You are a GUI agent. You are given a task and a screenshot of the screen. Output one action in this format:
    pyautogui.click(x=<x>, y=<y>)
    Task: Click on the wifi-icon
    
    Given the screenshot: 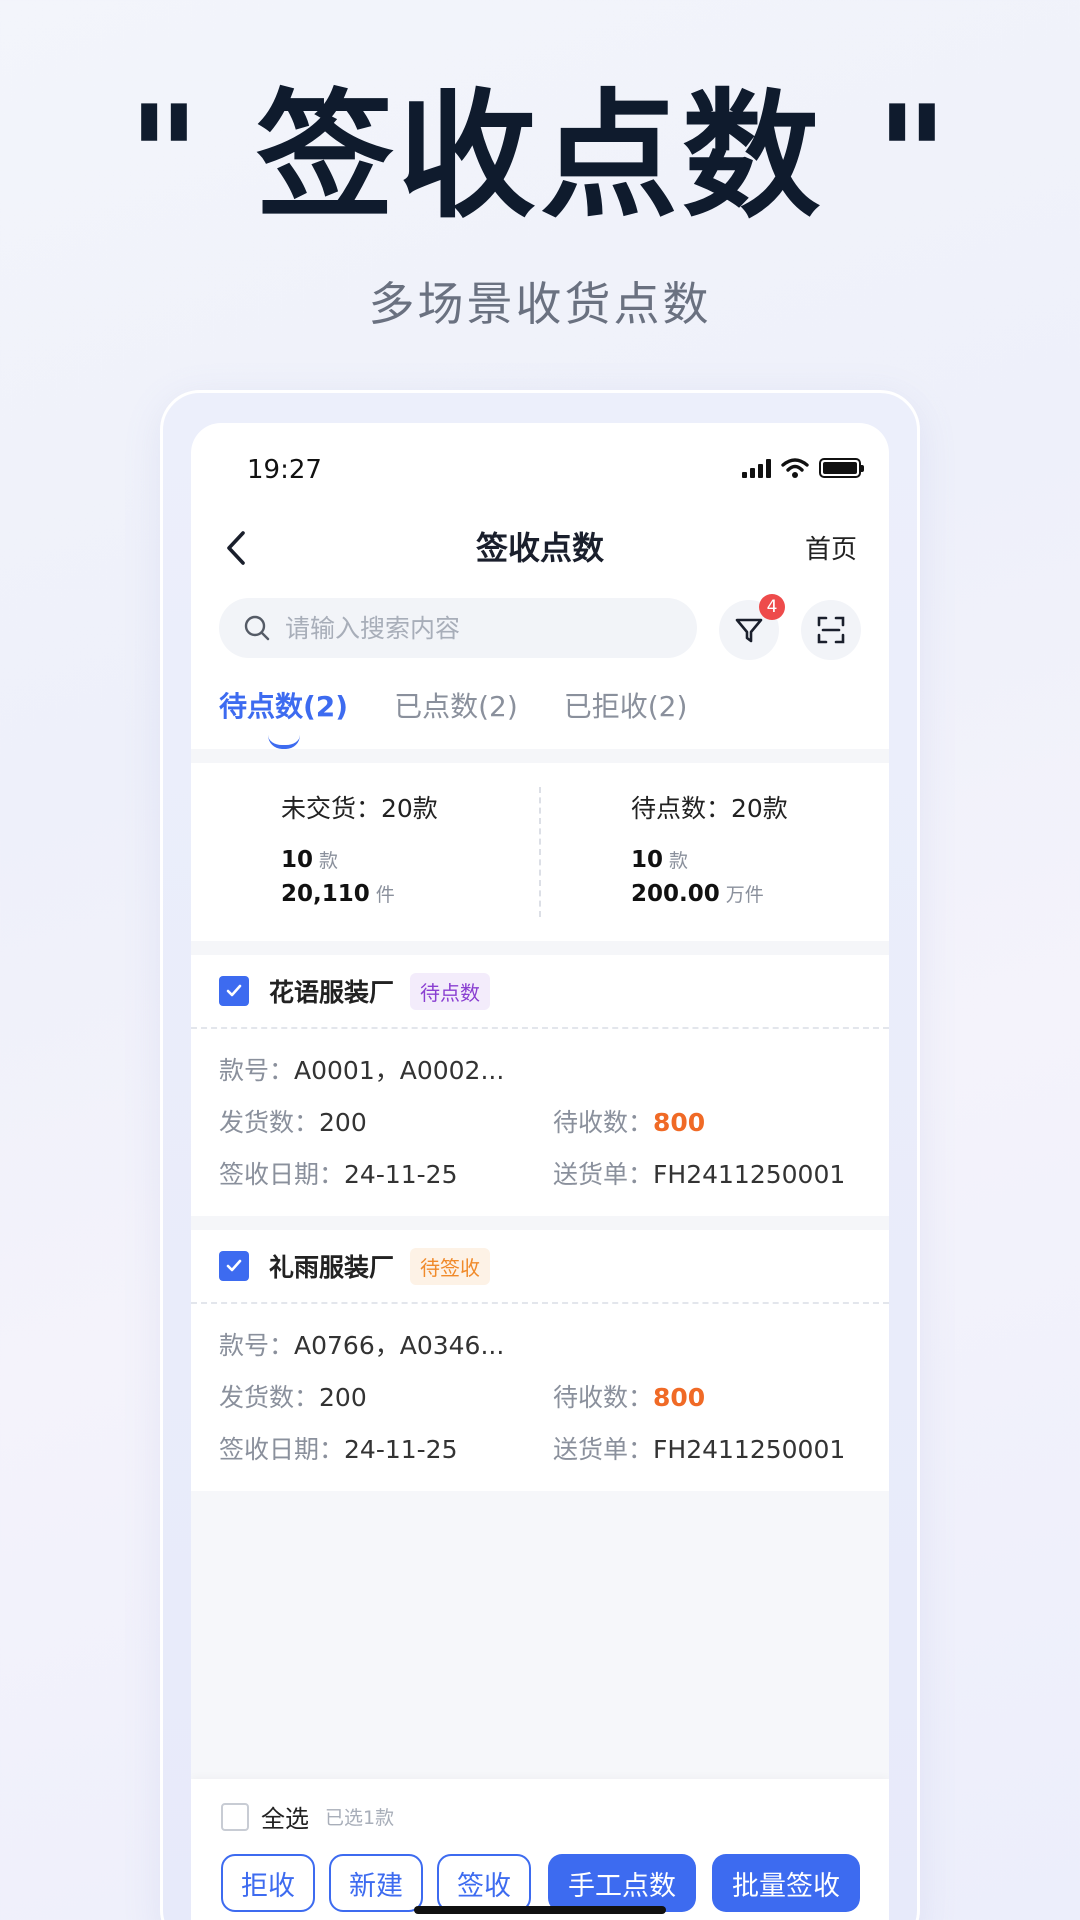 What is the action you would take?
    pyautogui.click(x=795, y=468)
    